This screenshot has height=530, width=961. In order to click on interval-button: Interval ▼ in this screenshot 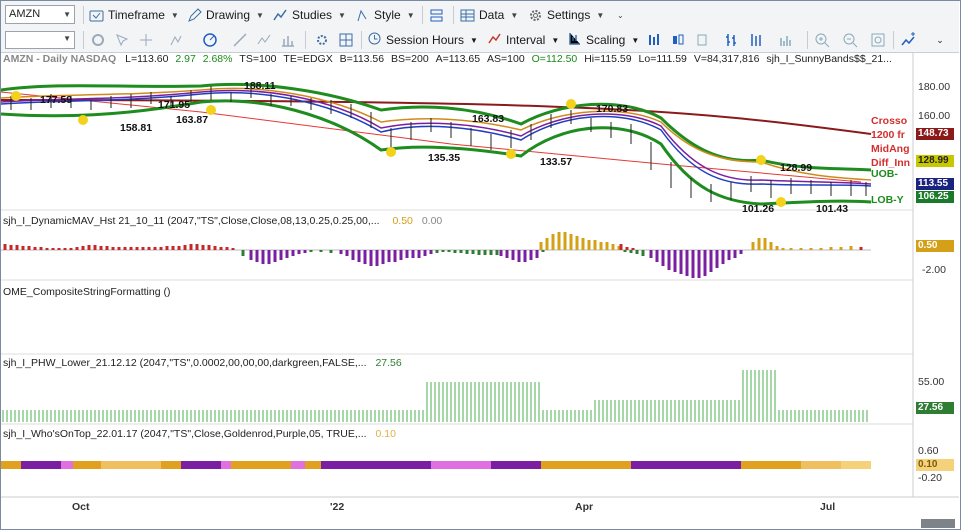, I will do `click(523, 40)`.